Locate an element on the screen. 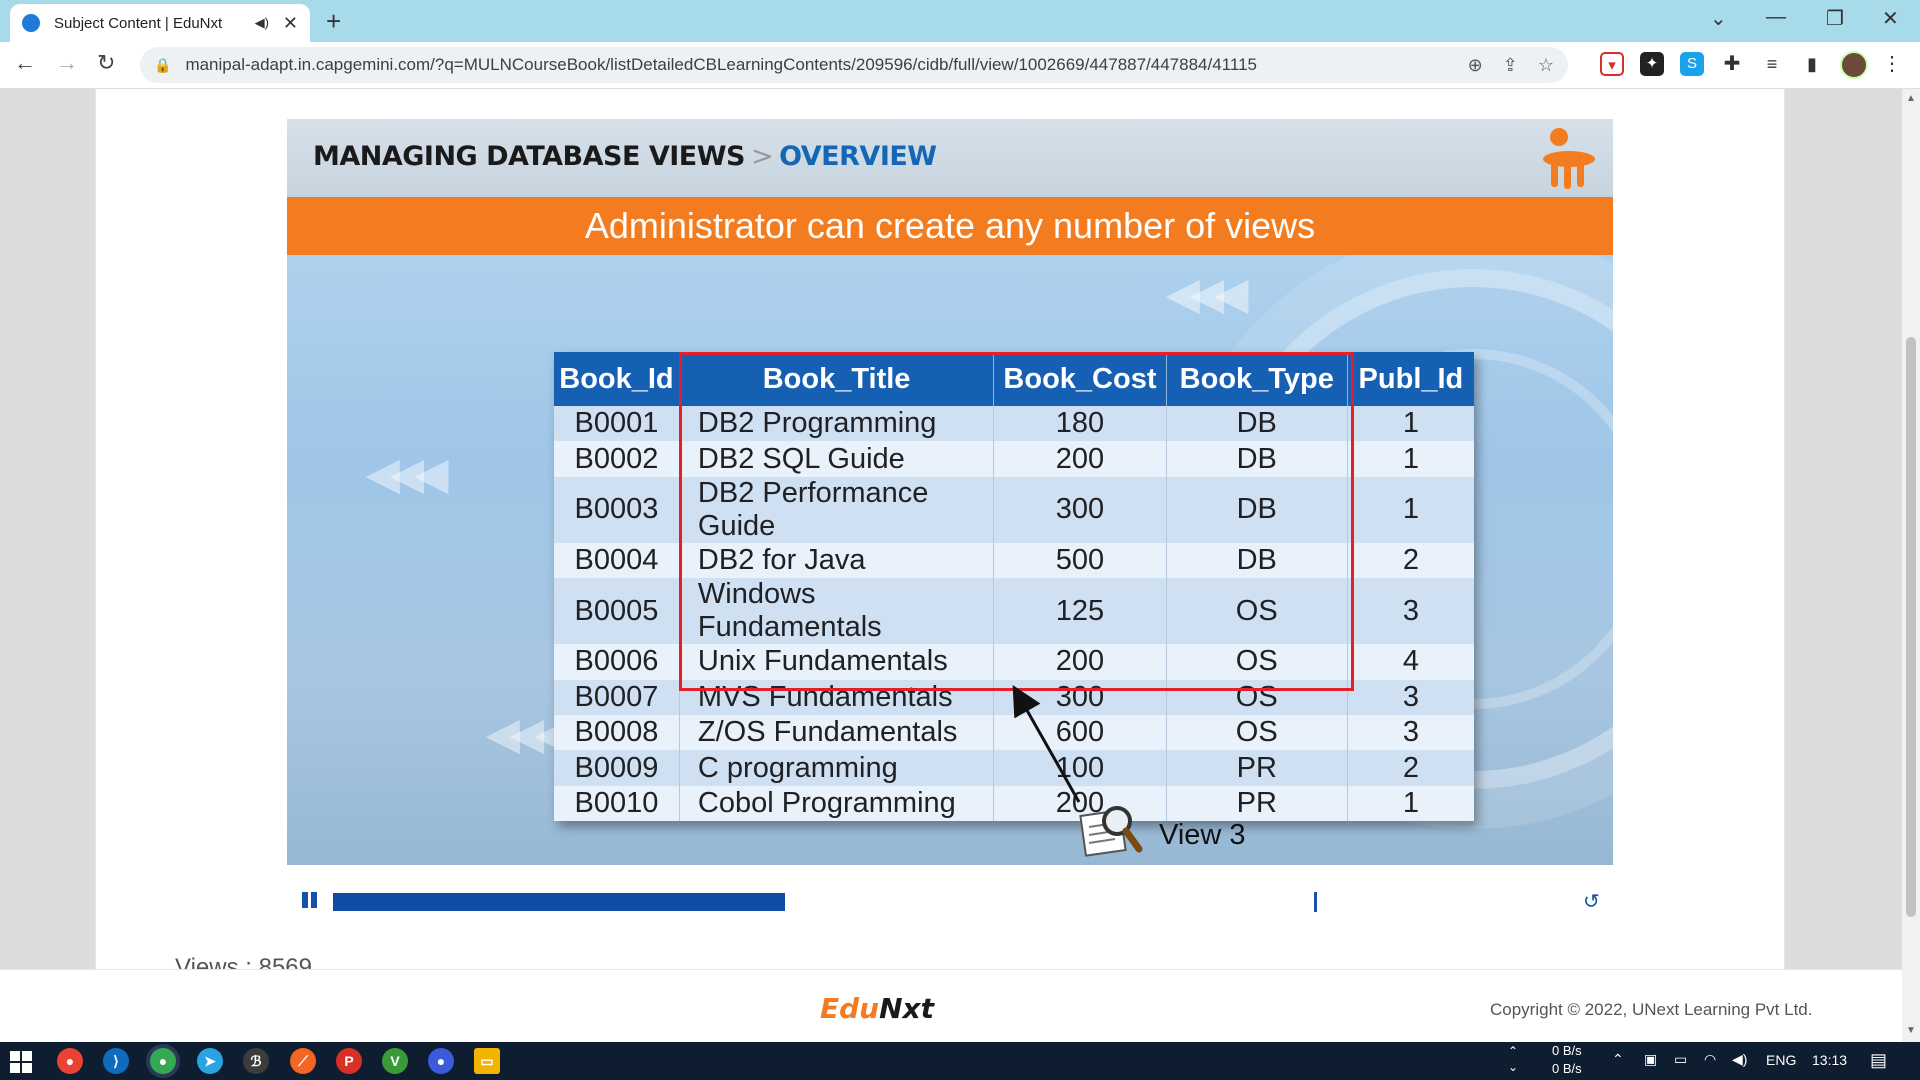 The width and height of the screenshot is (1920, 1080). progress-track is located at coordinates (858, 902).